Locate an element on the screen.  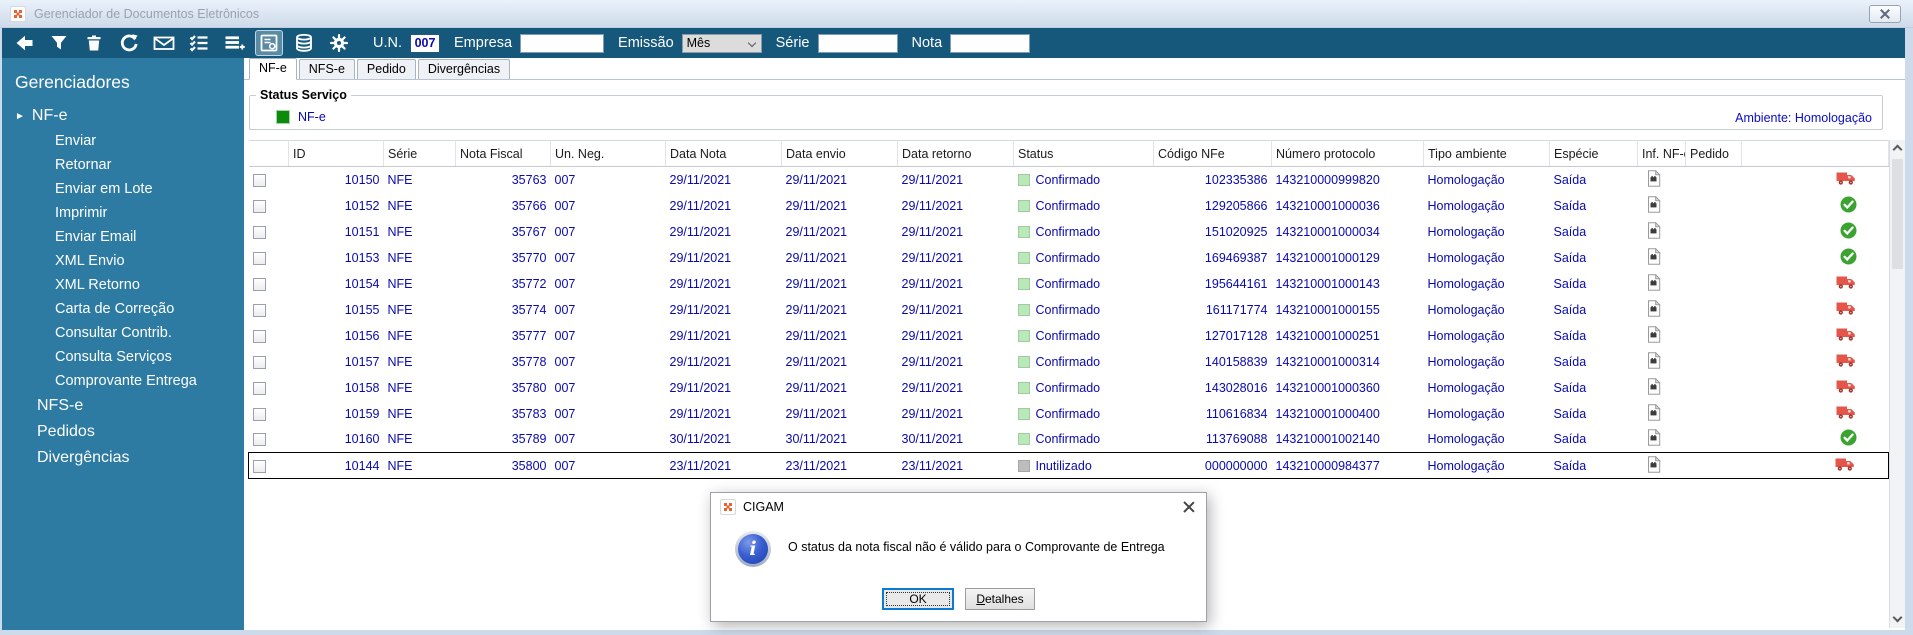
emissao-select: Mês is located at coordinates (721, 43).